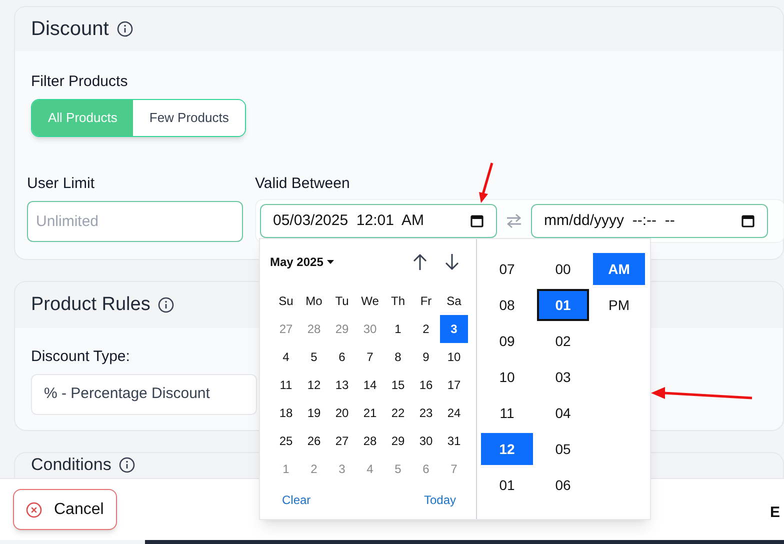 This screenshot has height=544, width=784. What do you see at coordinates (342, 413) in the screenshot?
I see `calendar-day: 20` at bounding box center [342, 413].